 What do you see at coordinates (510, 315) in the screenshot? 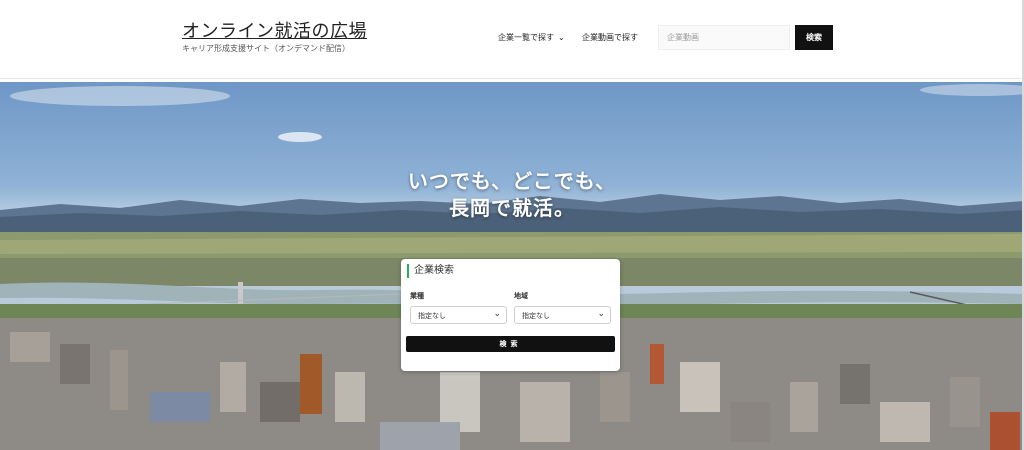
I see `company-search-card: 企業検索 業種 地域 指定なし ⌄ 指定なし ⌄ 検索` at bounding box center [510, 315].